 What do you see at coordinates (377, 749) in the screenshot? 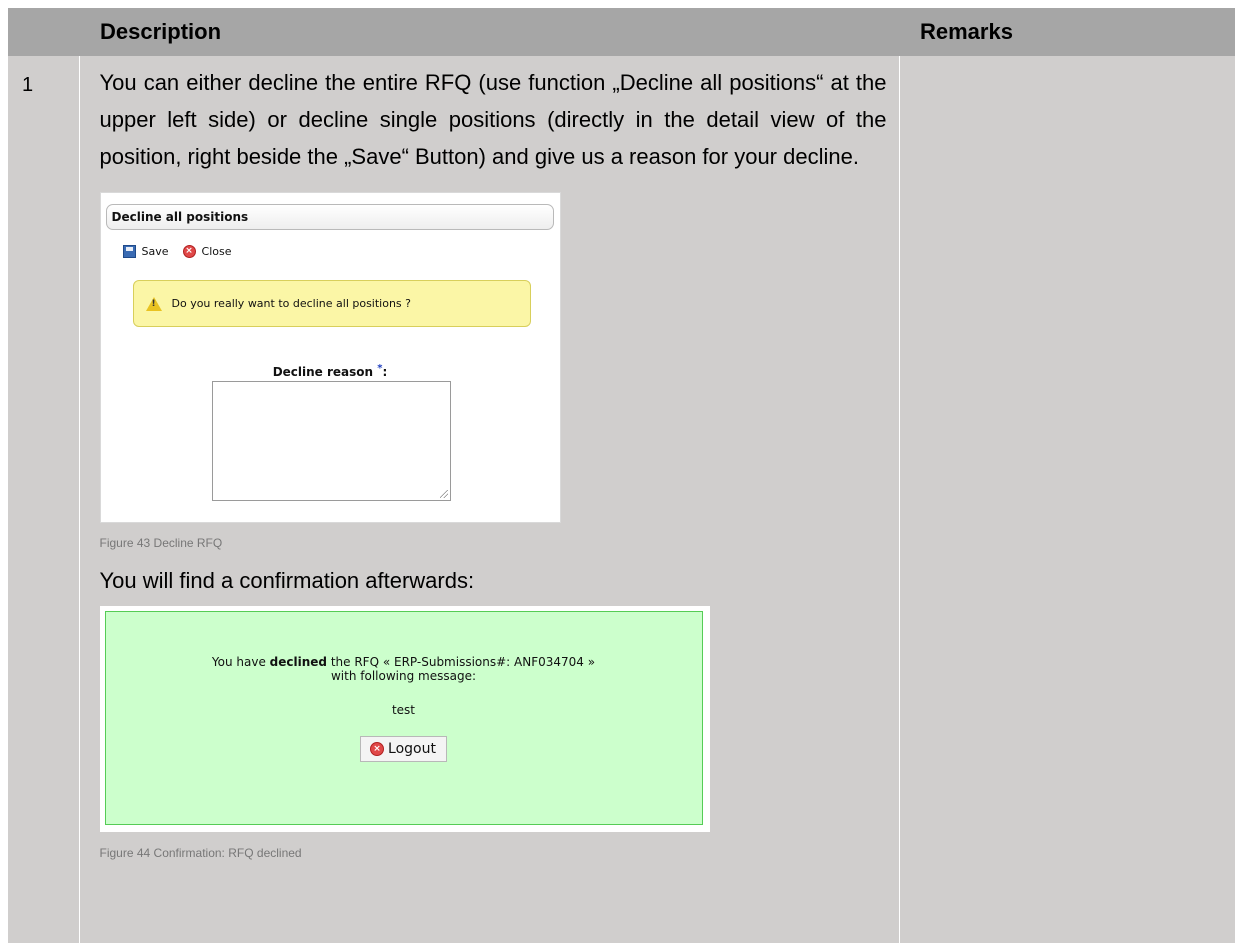
I see `logout-icon: ×` at bounding box center [377, 749].